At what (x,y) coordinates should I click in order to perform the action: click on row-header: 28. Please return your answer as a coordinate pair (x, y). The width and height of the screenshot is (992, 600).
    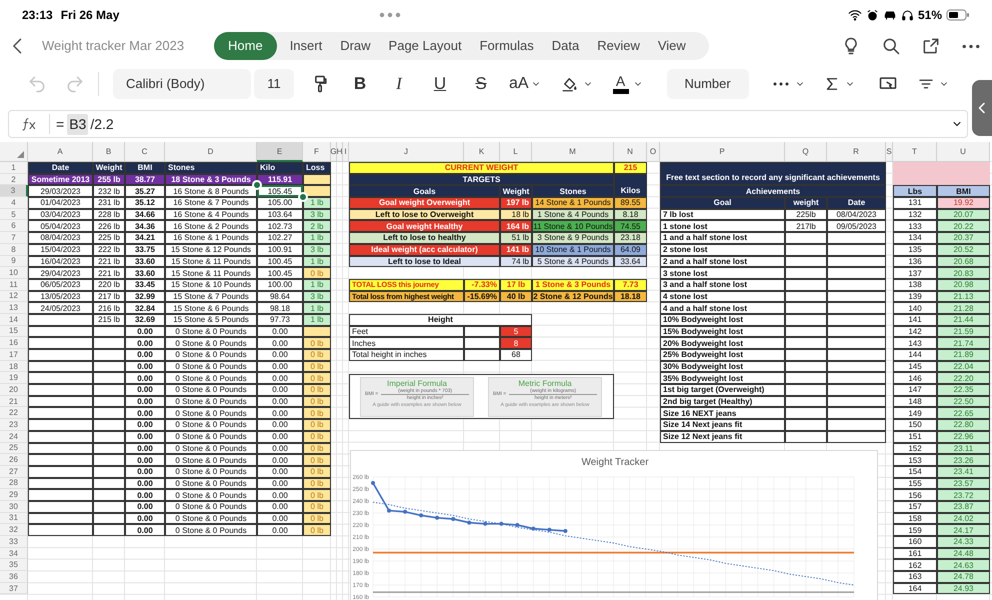
    Looking at the image, I should click on (14, 484).